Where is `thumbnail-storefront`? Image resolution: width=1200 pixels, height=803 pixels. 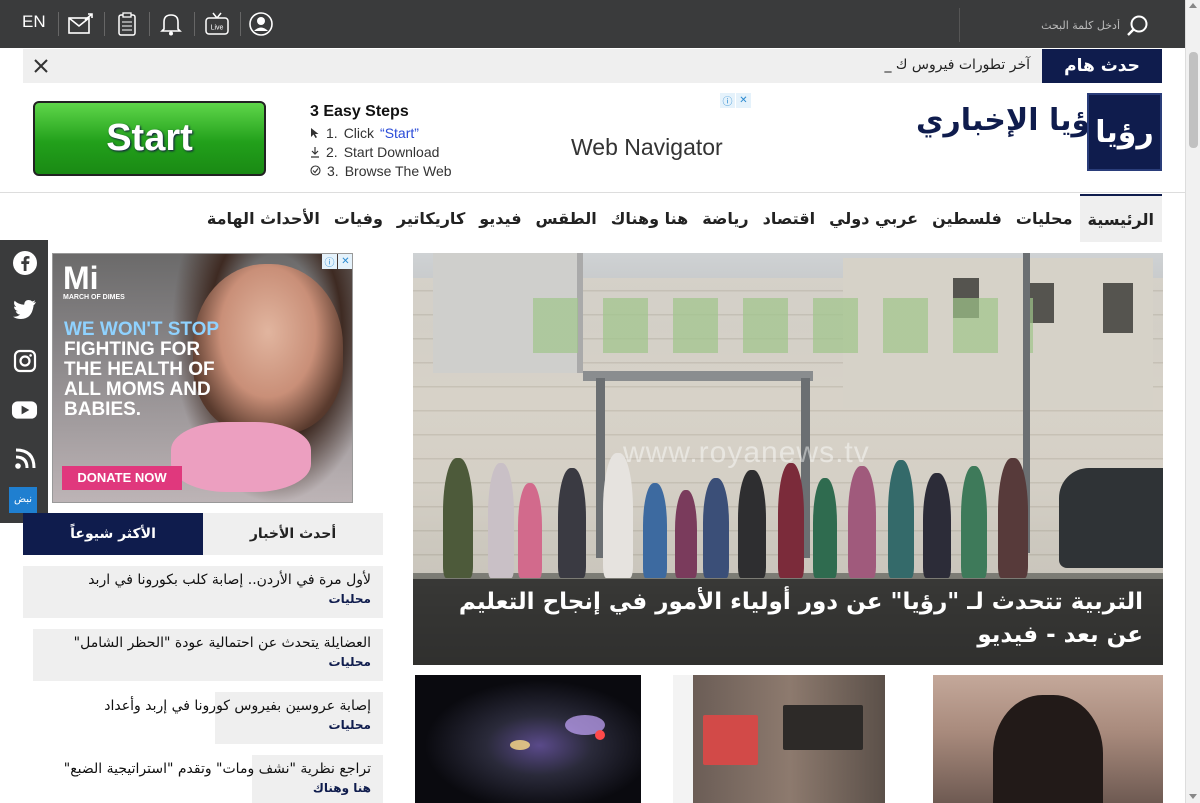 thumbnail-storefront is located at coordinates (730, 740).